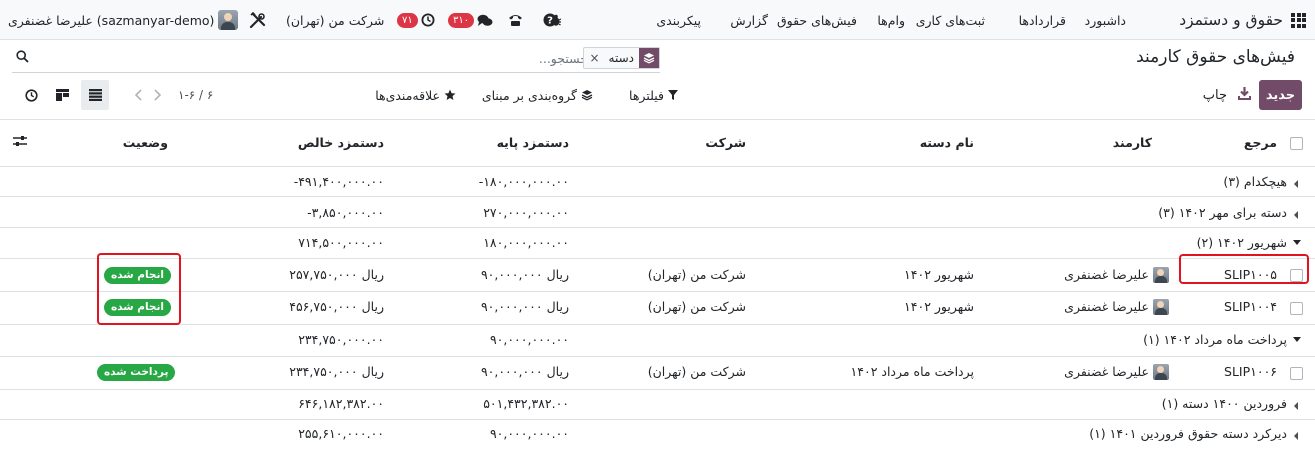  Describe the element at coordinates (939, 306) in the screenshot. I see `batch-name: شهریور ۱۴۰۲` at that location.